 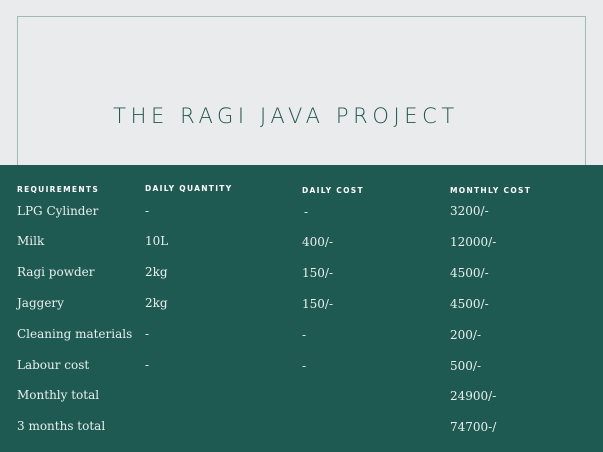 What do you see at coordinates (286, 116) in the screenshot?
I see `page-title: THE RAGI JAVA PROJECT` at bounding box center [286, 116].